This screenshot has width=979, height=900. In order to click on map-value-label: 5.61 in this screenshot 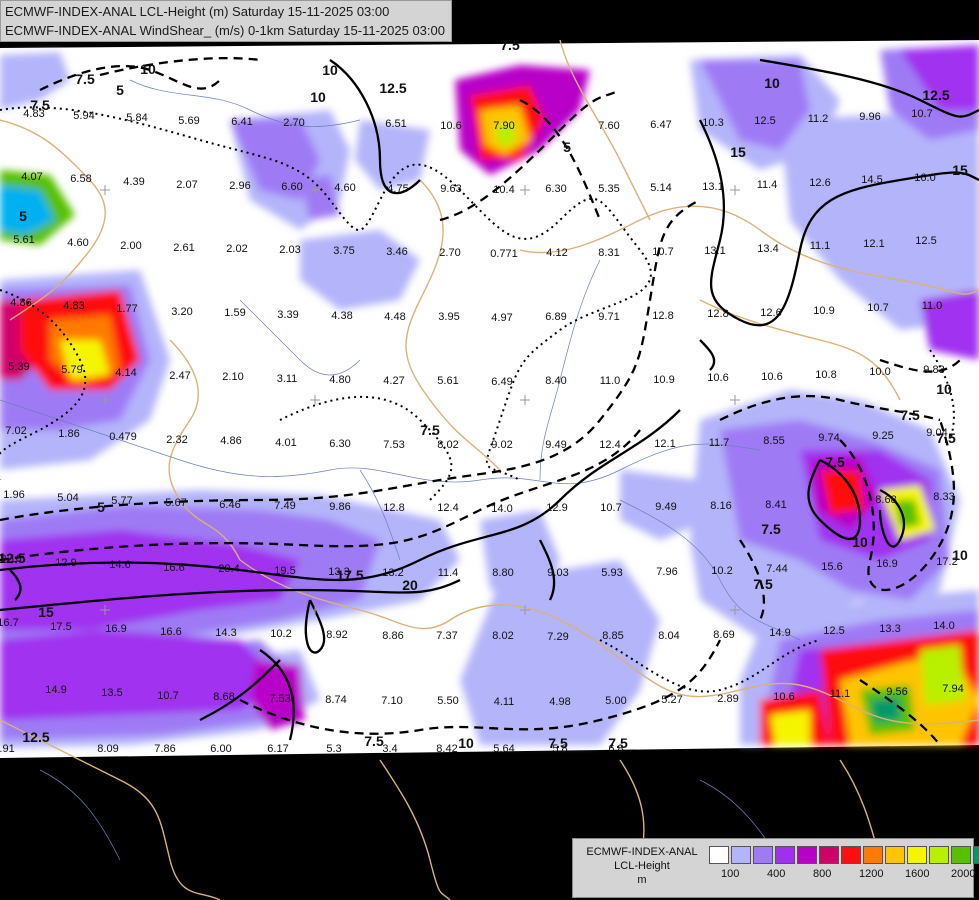, I will do `click(447, 381)`.